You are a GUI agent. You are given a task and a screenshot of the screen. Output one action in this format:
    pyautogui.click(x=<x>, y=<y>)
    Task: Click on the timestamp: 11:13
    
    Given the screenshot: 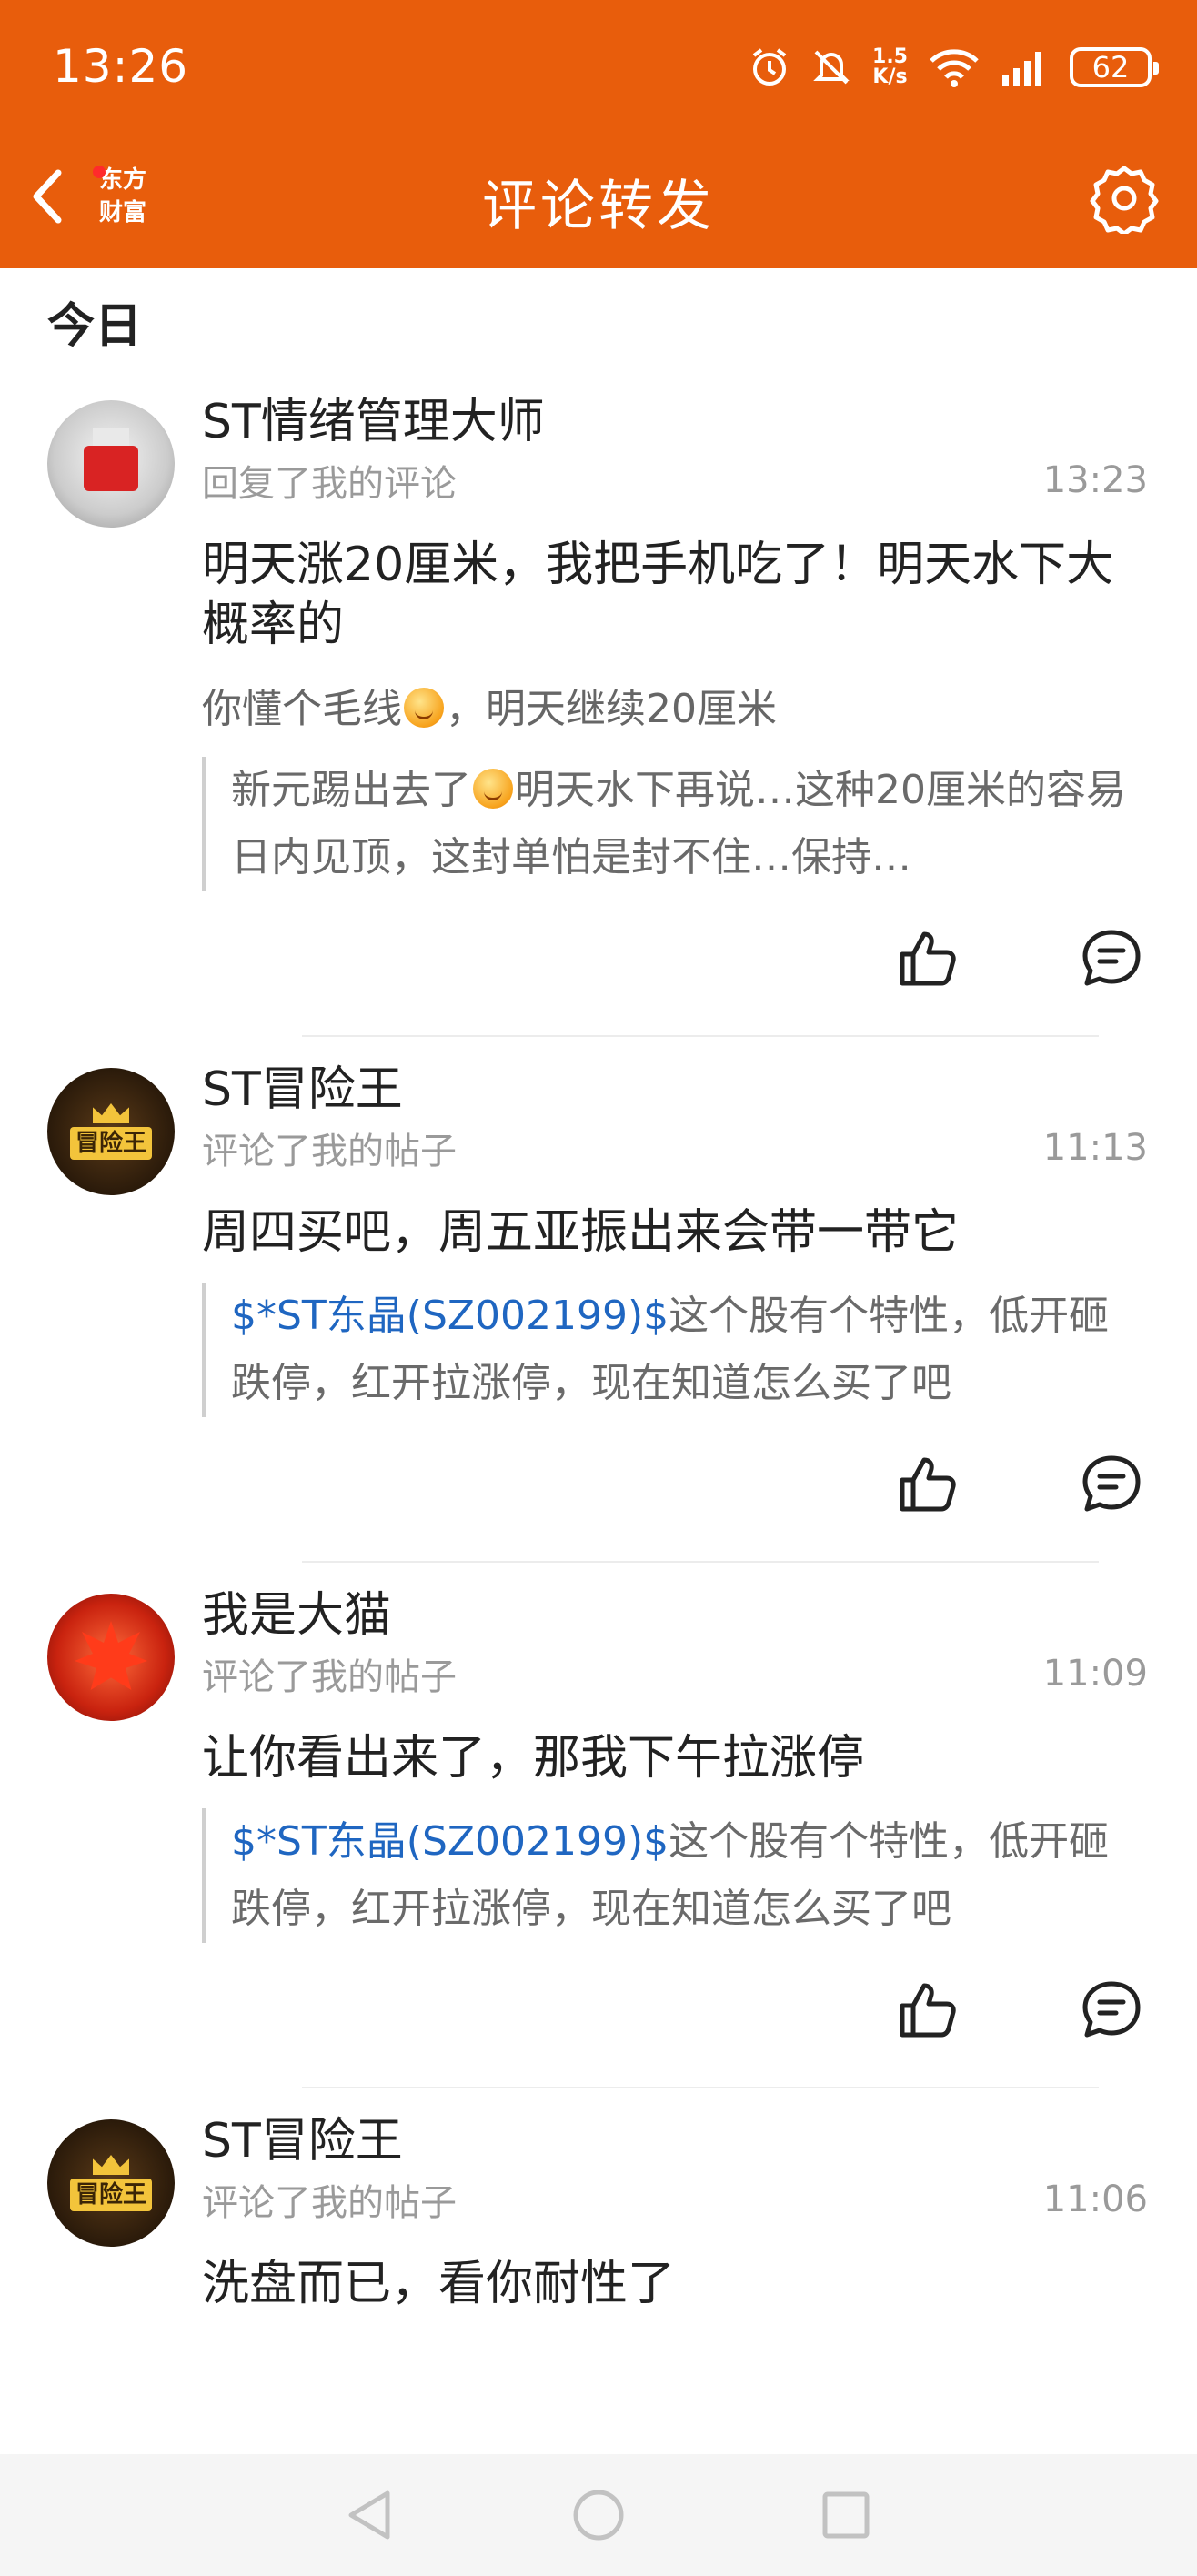 What is the action you would take?
    pyautogui.click(x=1095, y=1148)
    